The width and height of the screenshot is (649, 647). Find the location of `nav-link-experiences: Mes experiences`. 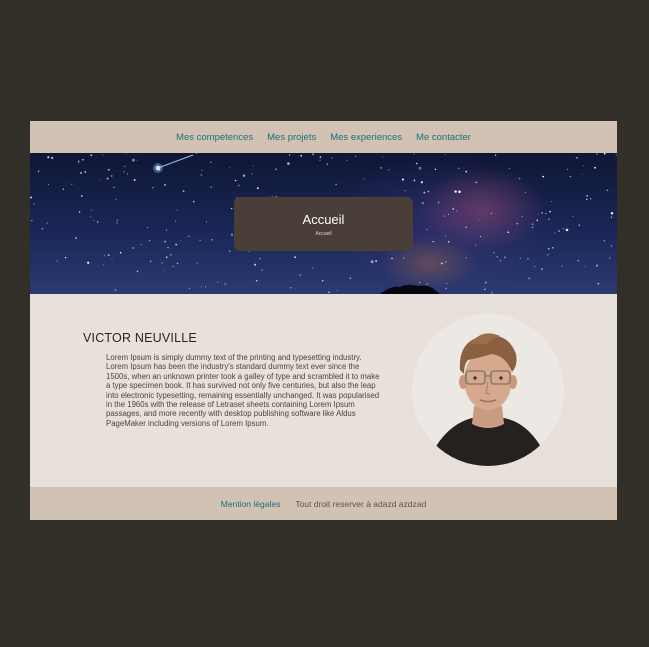

nav-link-experiences: Mes experiences is located at coordinates (366, 137).